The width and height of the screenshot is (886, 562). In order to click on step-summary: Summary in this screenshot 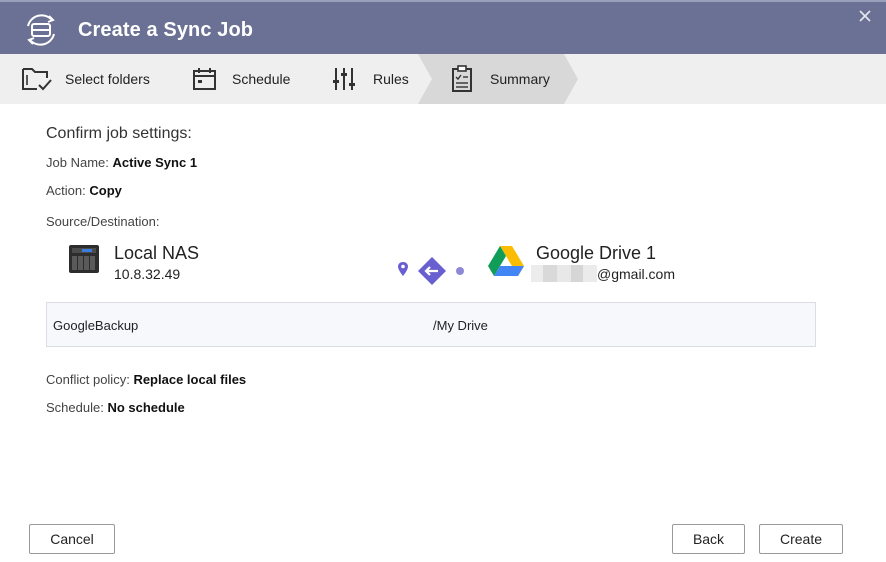, I will do `click(500, 79)`.